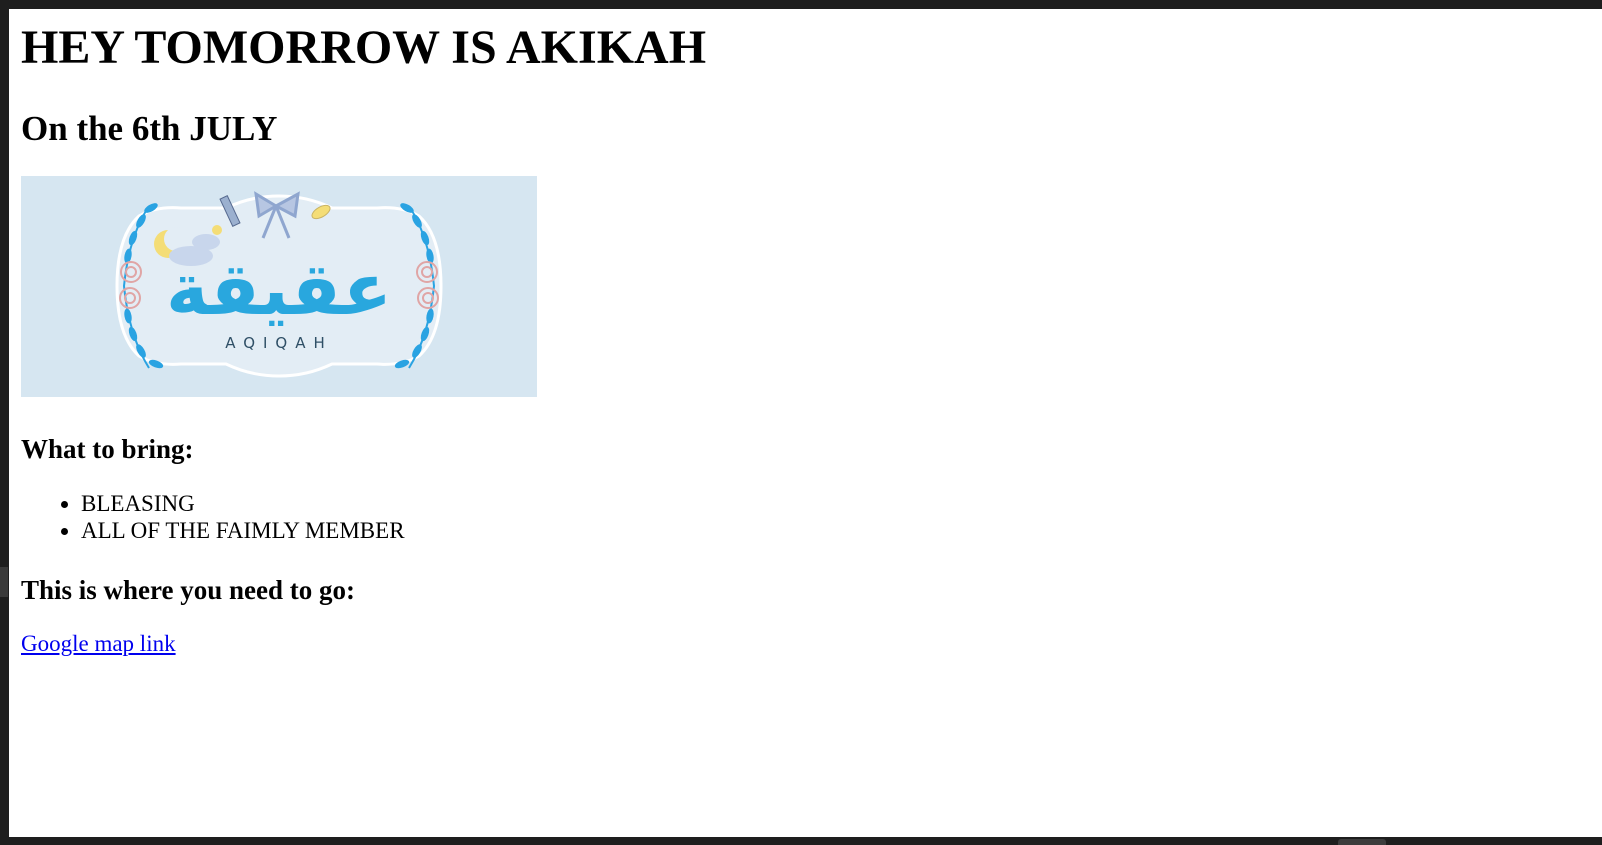 The width and height of the screenshot is (1602, 845). I want to click on taskbar-tab, so click(1362, 842).